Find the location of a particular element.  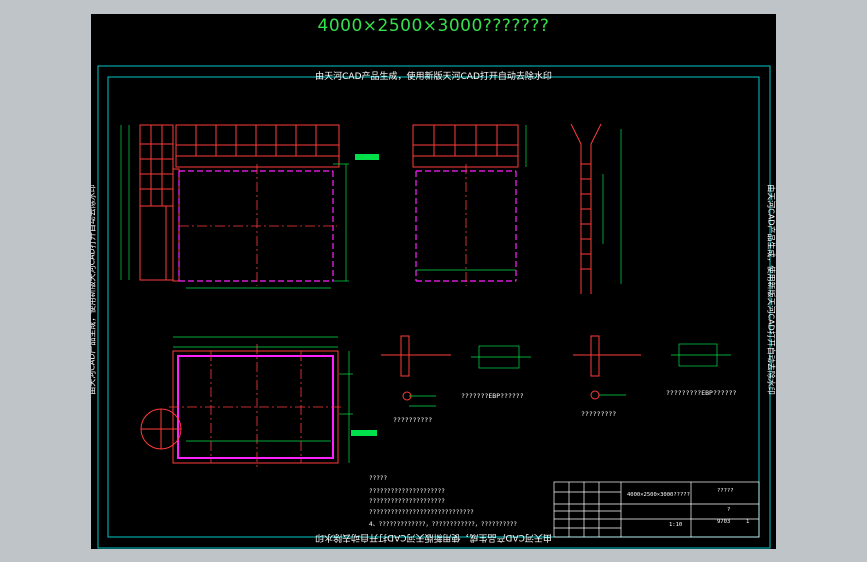

title-block-cell-1: ? is located at coordinates (729, 510).